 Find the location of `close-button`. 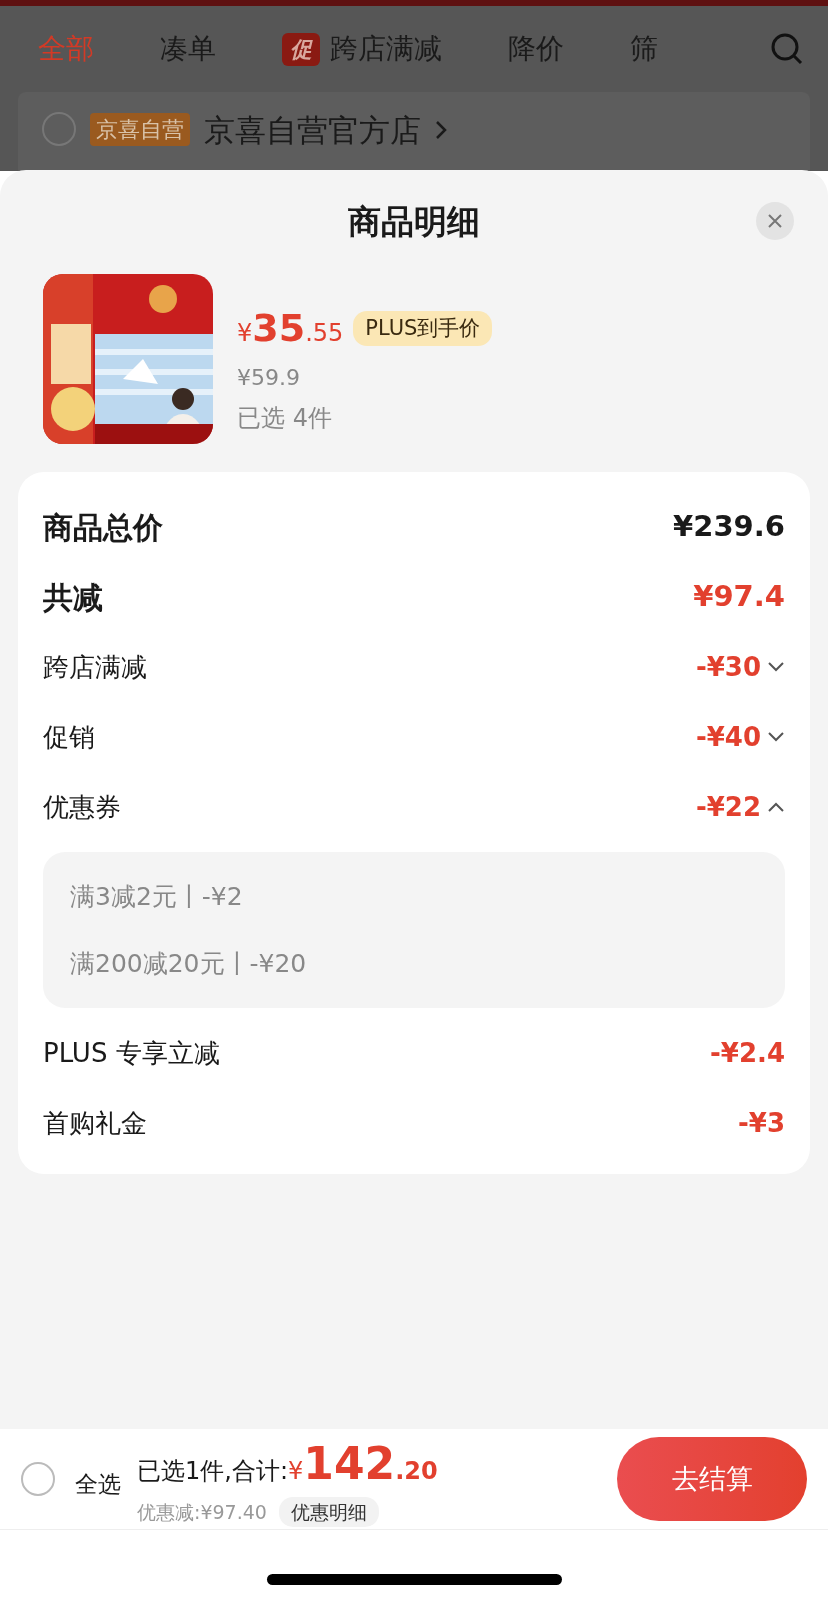

close-button is located at coordinates (775, 221).